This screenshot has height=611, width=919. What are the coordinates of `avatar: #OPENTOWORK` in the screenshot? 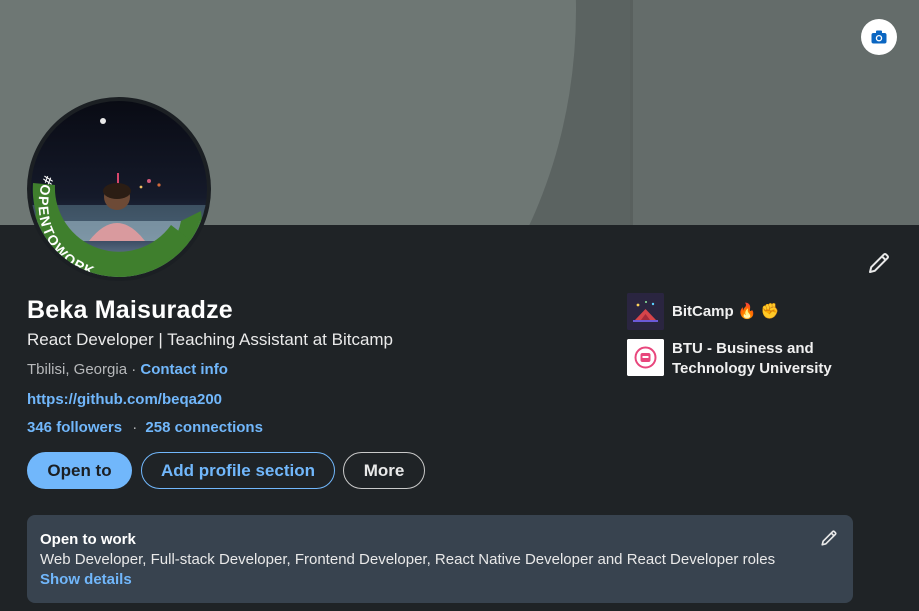 It's located at (119, 189).